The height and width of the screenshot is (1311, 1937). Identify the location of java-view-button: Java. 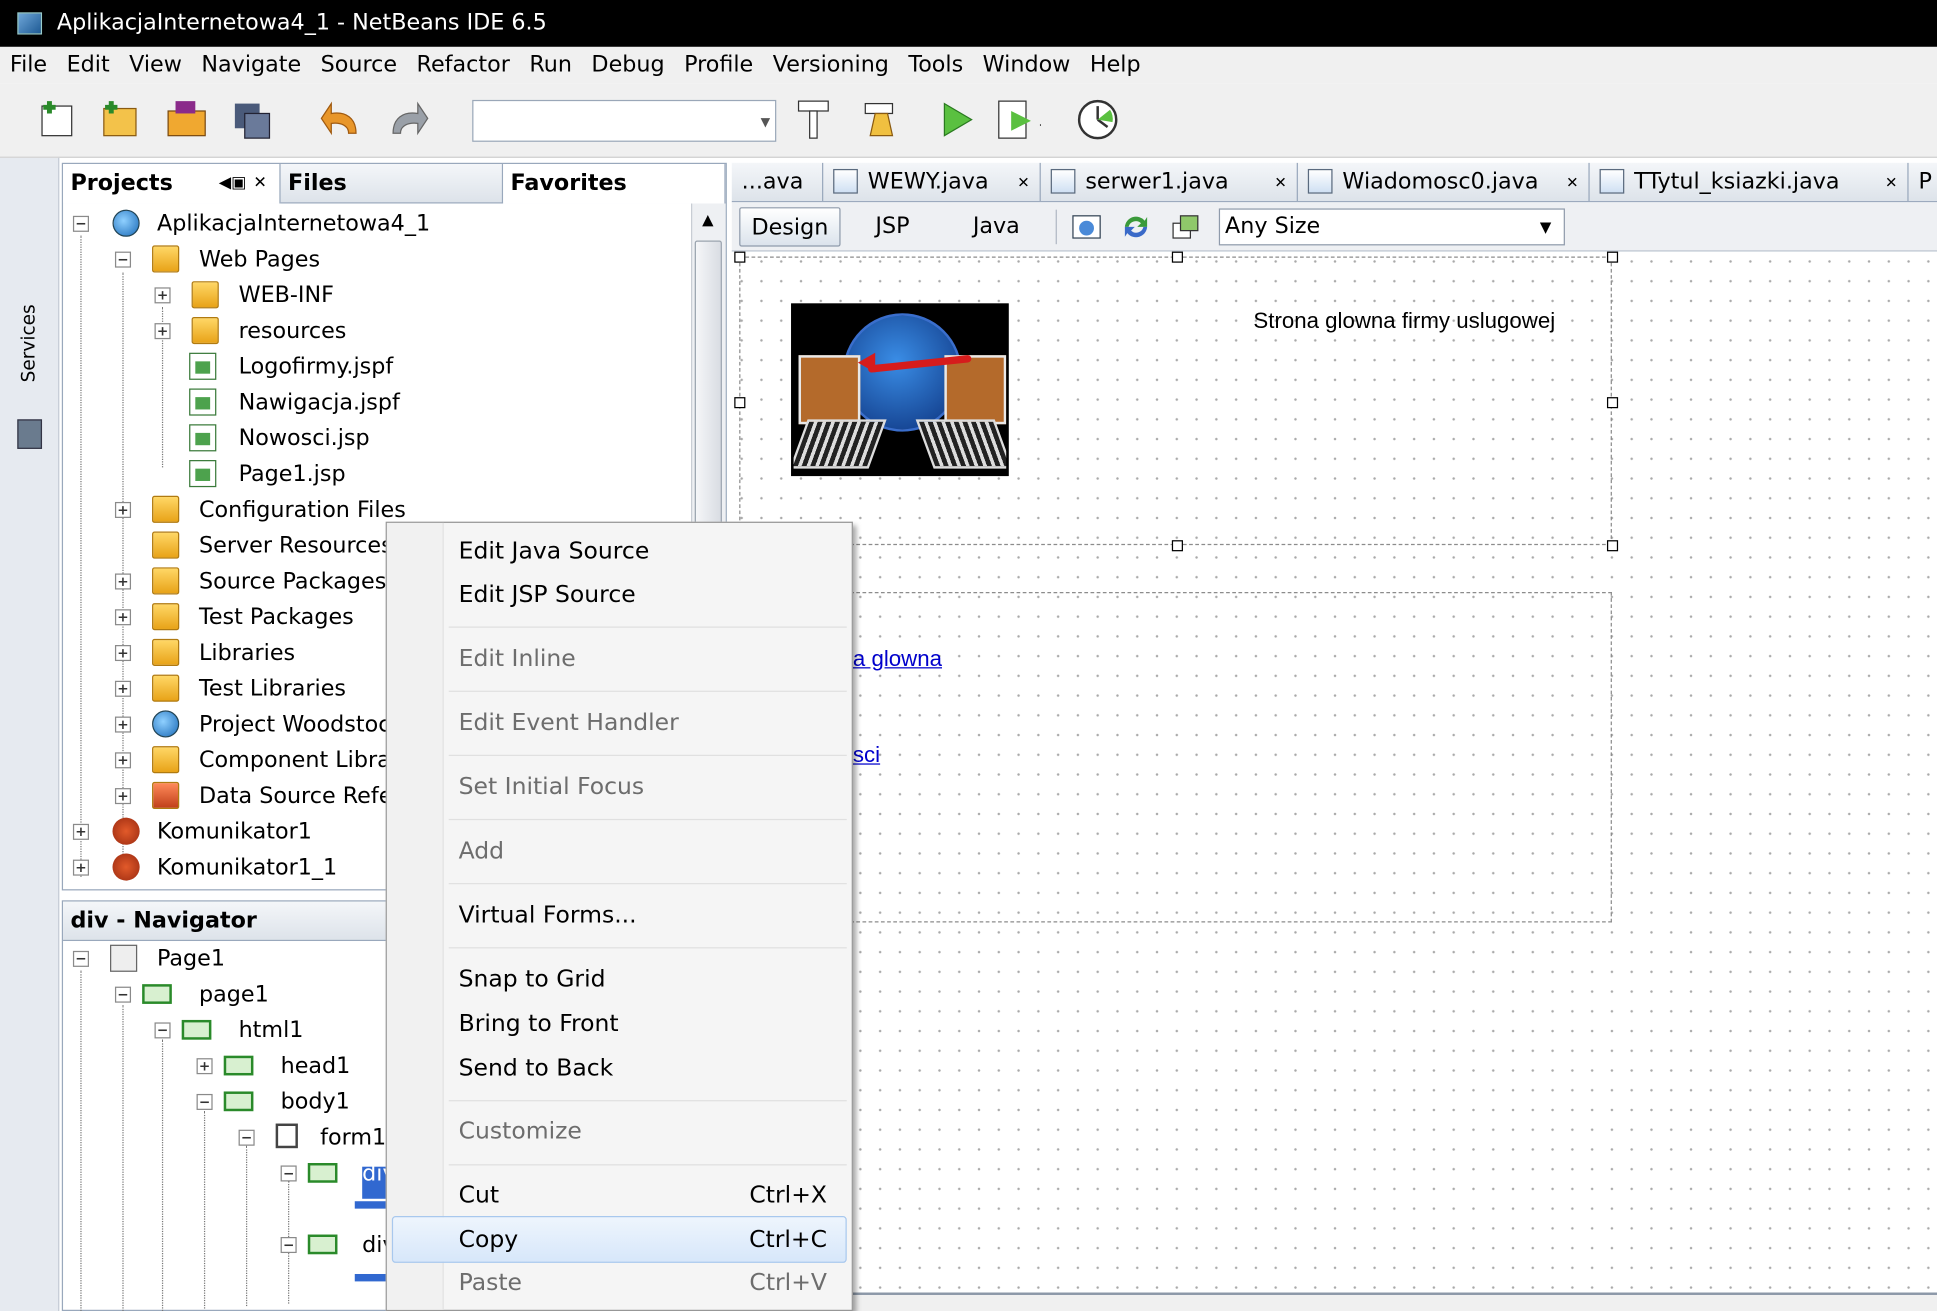
(996, 226).